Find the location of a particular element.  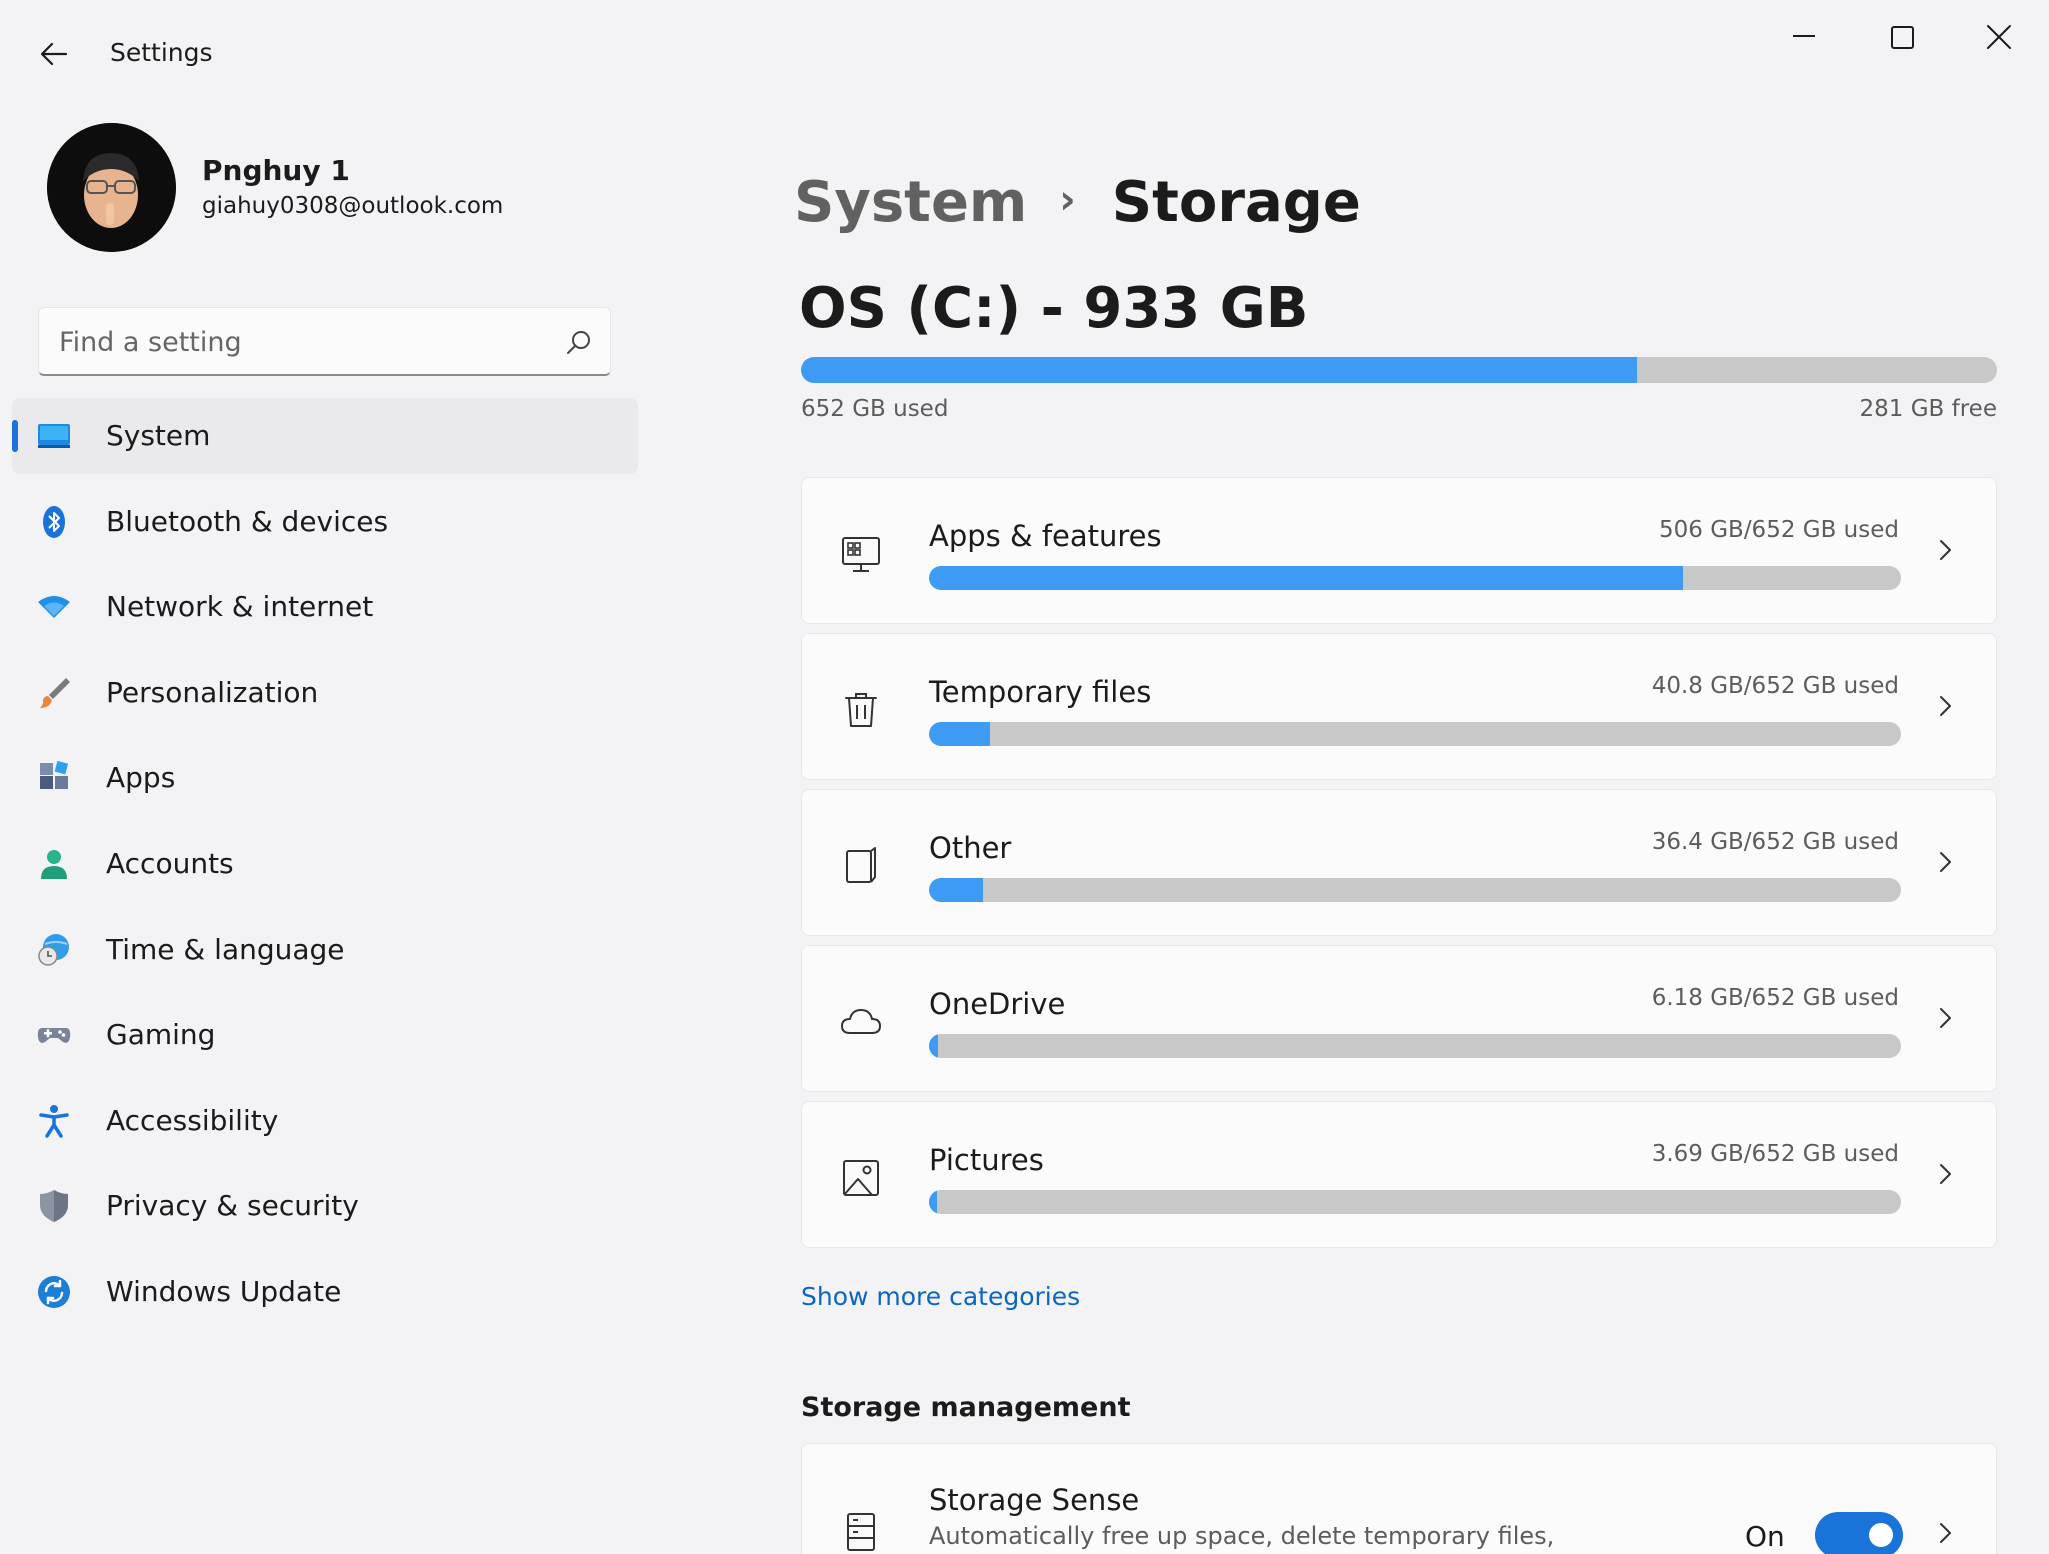

category-used: 40.8 GB/652 GB used is located at coordinates (1775, 686).